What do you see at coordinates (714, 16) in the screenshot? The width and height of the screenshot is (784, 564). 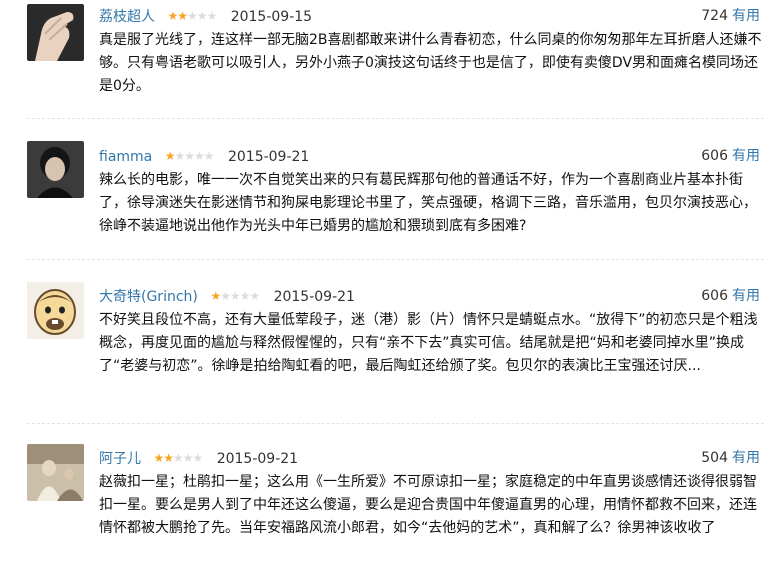 I see `vote-count: 724` at bounding box center [714, 16].